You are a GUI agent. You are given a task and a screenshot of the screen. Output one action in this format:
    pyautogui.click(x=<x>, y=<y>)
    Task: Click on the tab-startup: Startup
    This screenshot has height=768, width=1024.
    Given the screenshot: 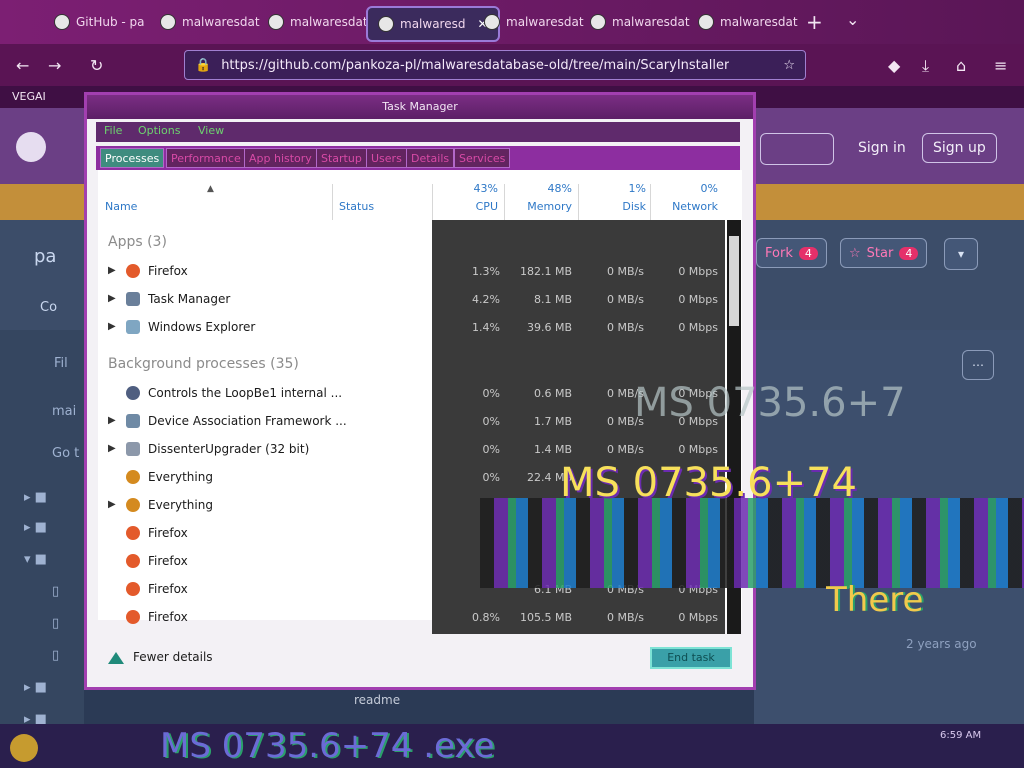 What is the action you would take?
    pyautogui.click(x=341, y=158)
    